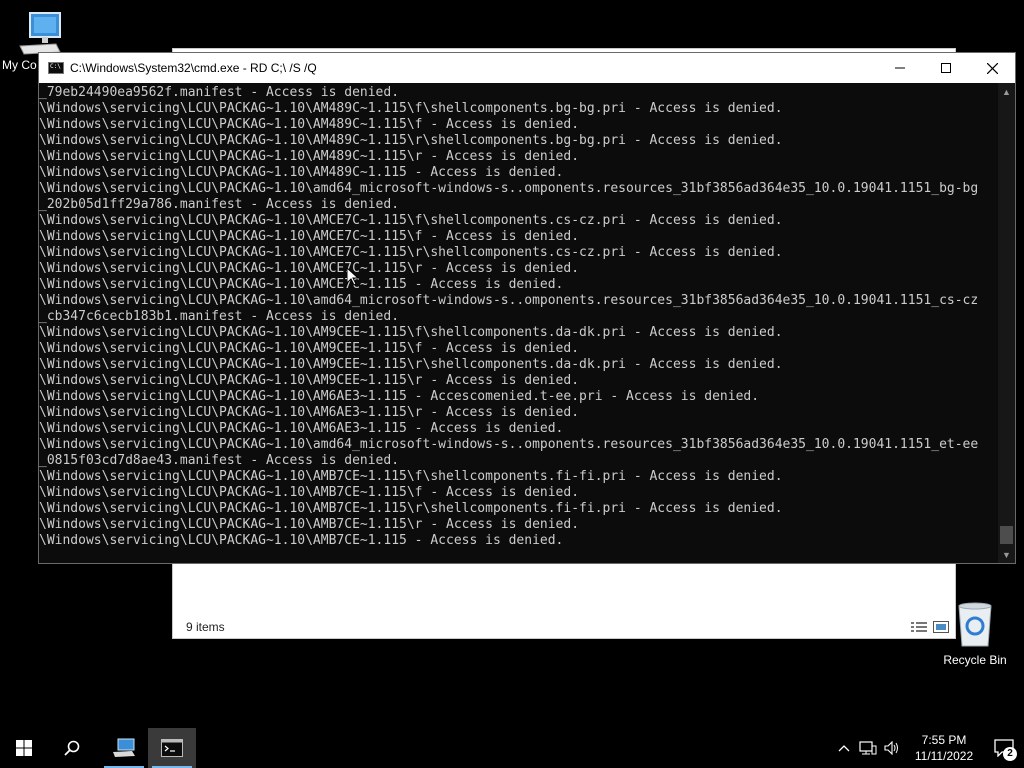 The image size is (1024, 768). I want to click on speaker-icon, so click(891, 748).